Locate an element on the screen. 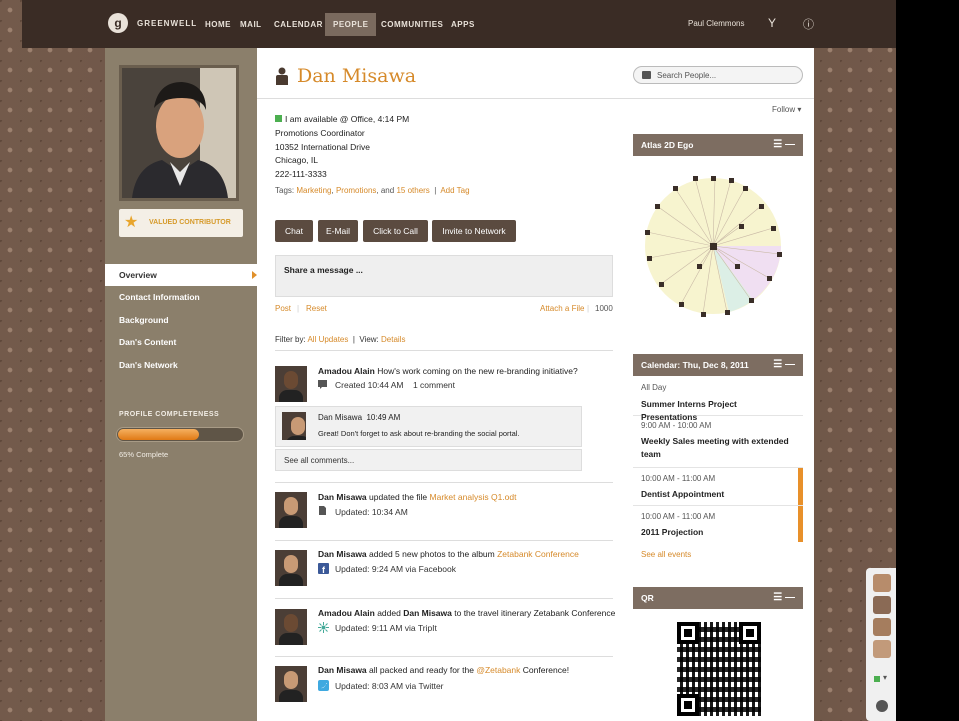  comment-count: 1 comment is located at coordinates (434, 385).